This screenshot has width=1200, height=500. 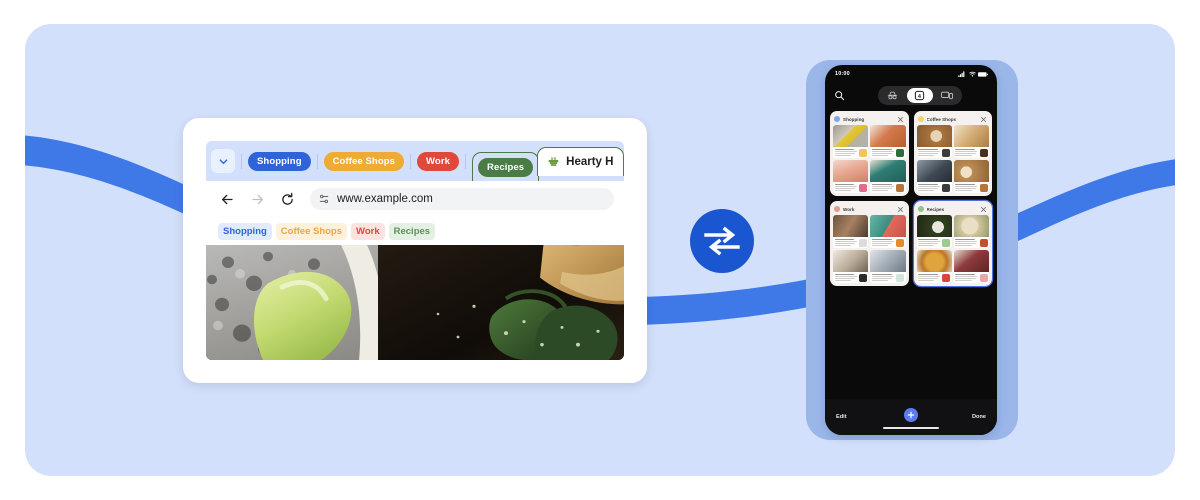 I want to click on tab-group-recipes: Recipes, so click(x=506, y=167).